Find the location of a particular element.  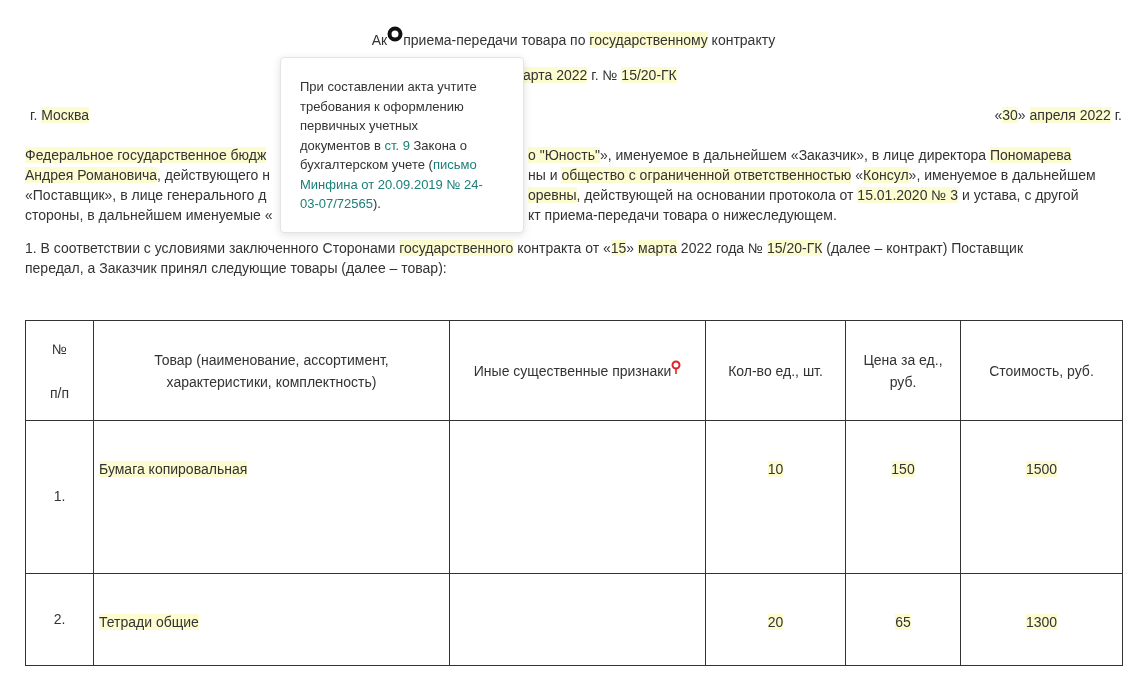

link: письмо is located at coordinates (454, 164).